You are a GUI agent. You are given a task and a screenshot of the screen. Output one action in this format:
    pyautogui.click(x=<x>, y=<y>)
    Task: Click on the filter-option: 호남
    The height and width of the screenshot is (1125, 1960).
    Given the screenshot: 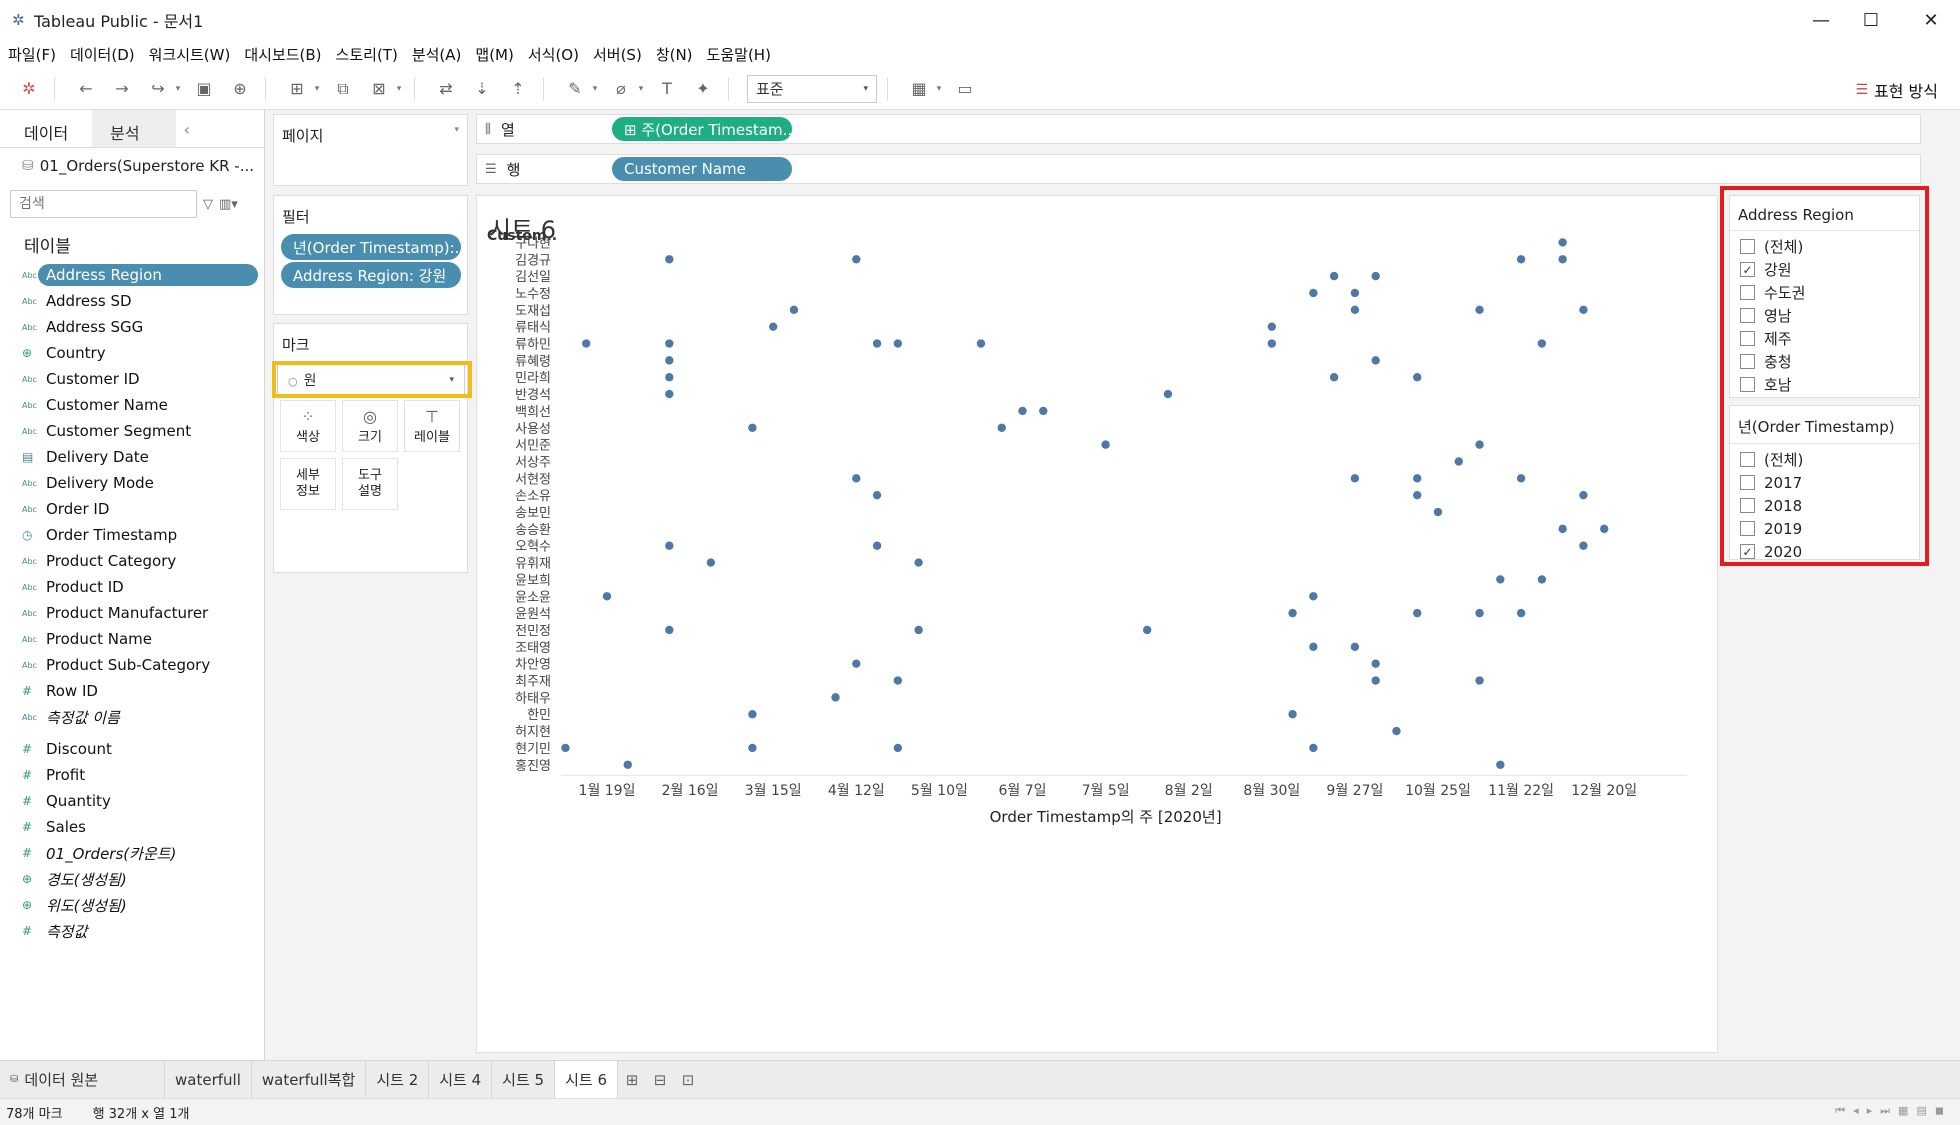 What is the action you would take?
    pyautogui.click(x=1824, y=384)
    